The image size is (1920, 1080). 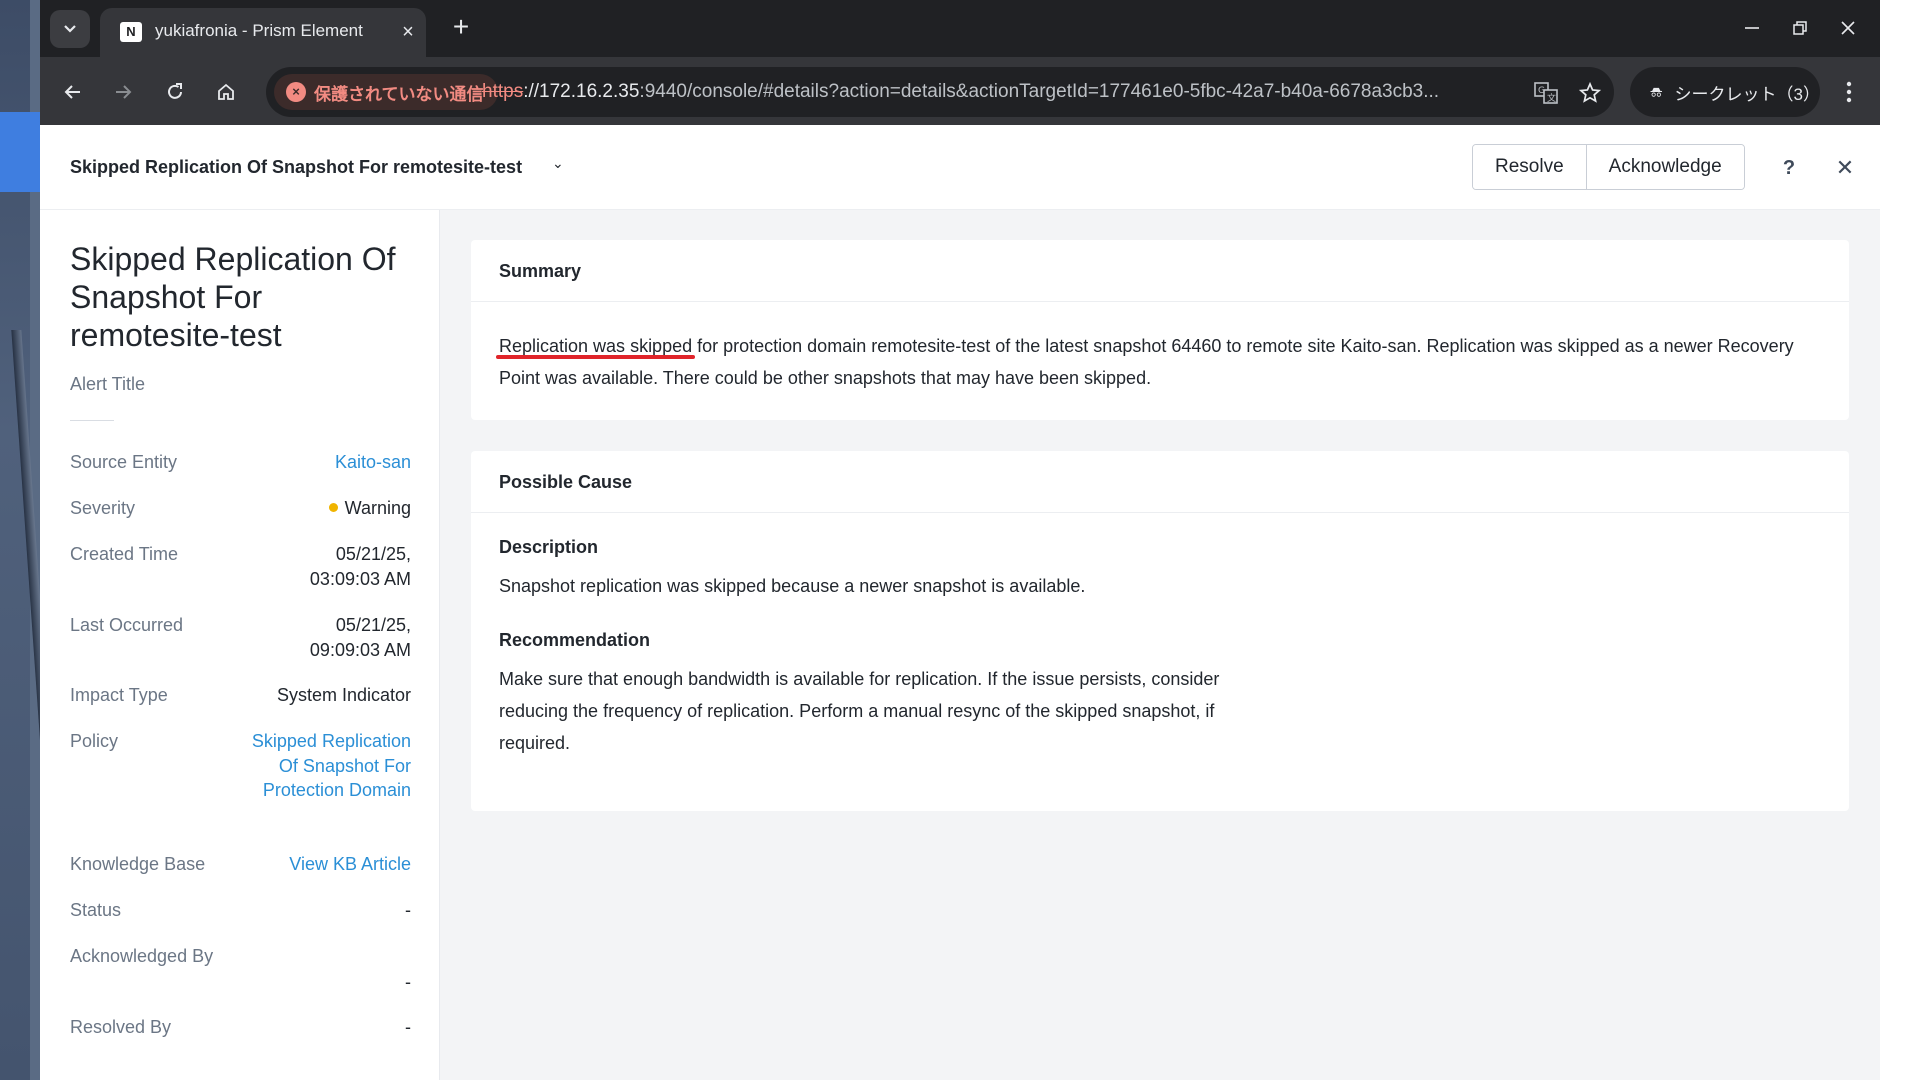 I want to click on acknowledged-by-value: -, so click(x=408, y=982).